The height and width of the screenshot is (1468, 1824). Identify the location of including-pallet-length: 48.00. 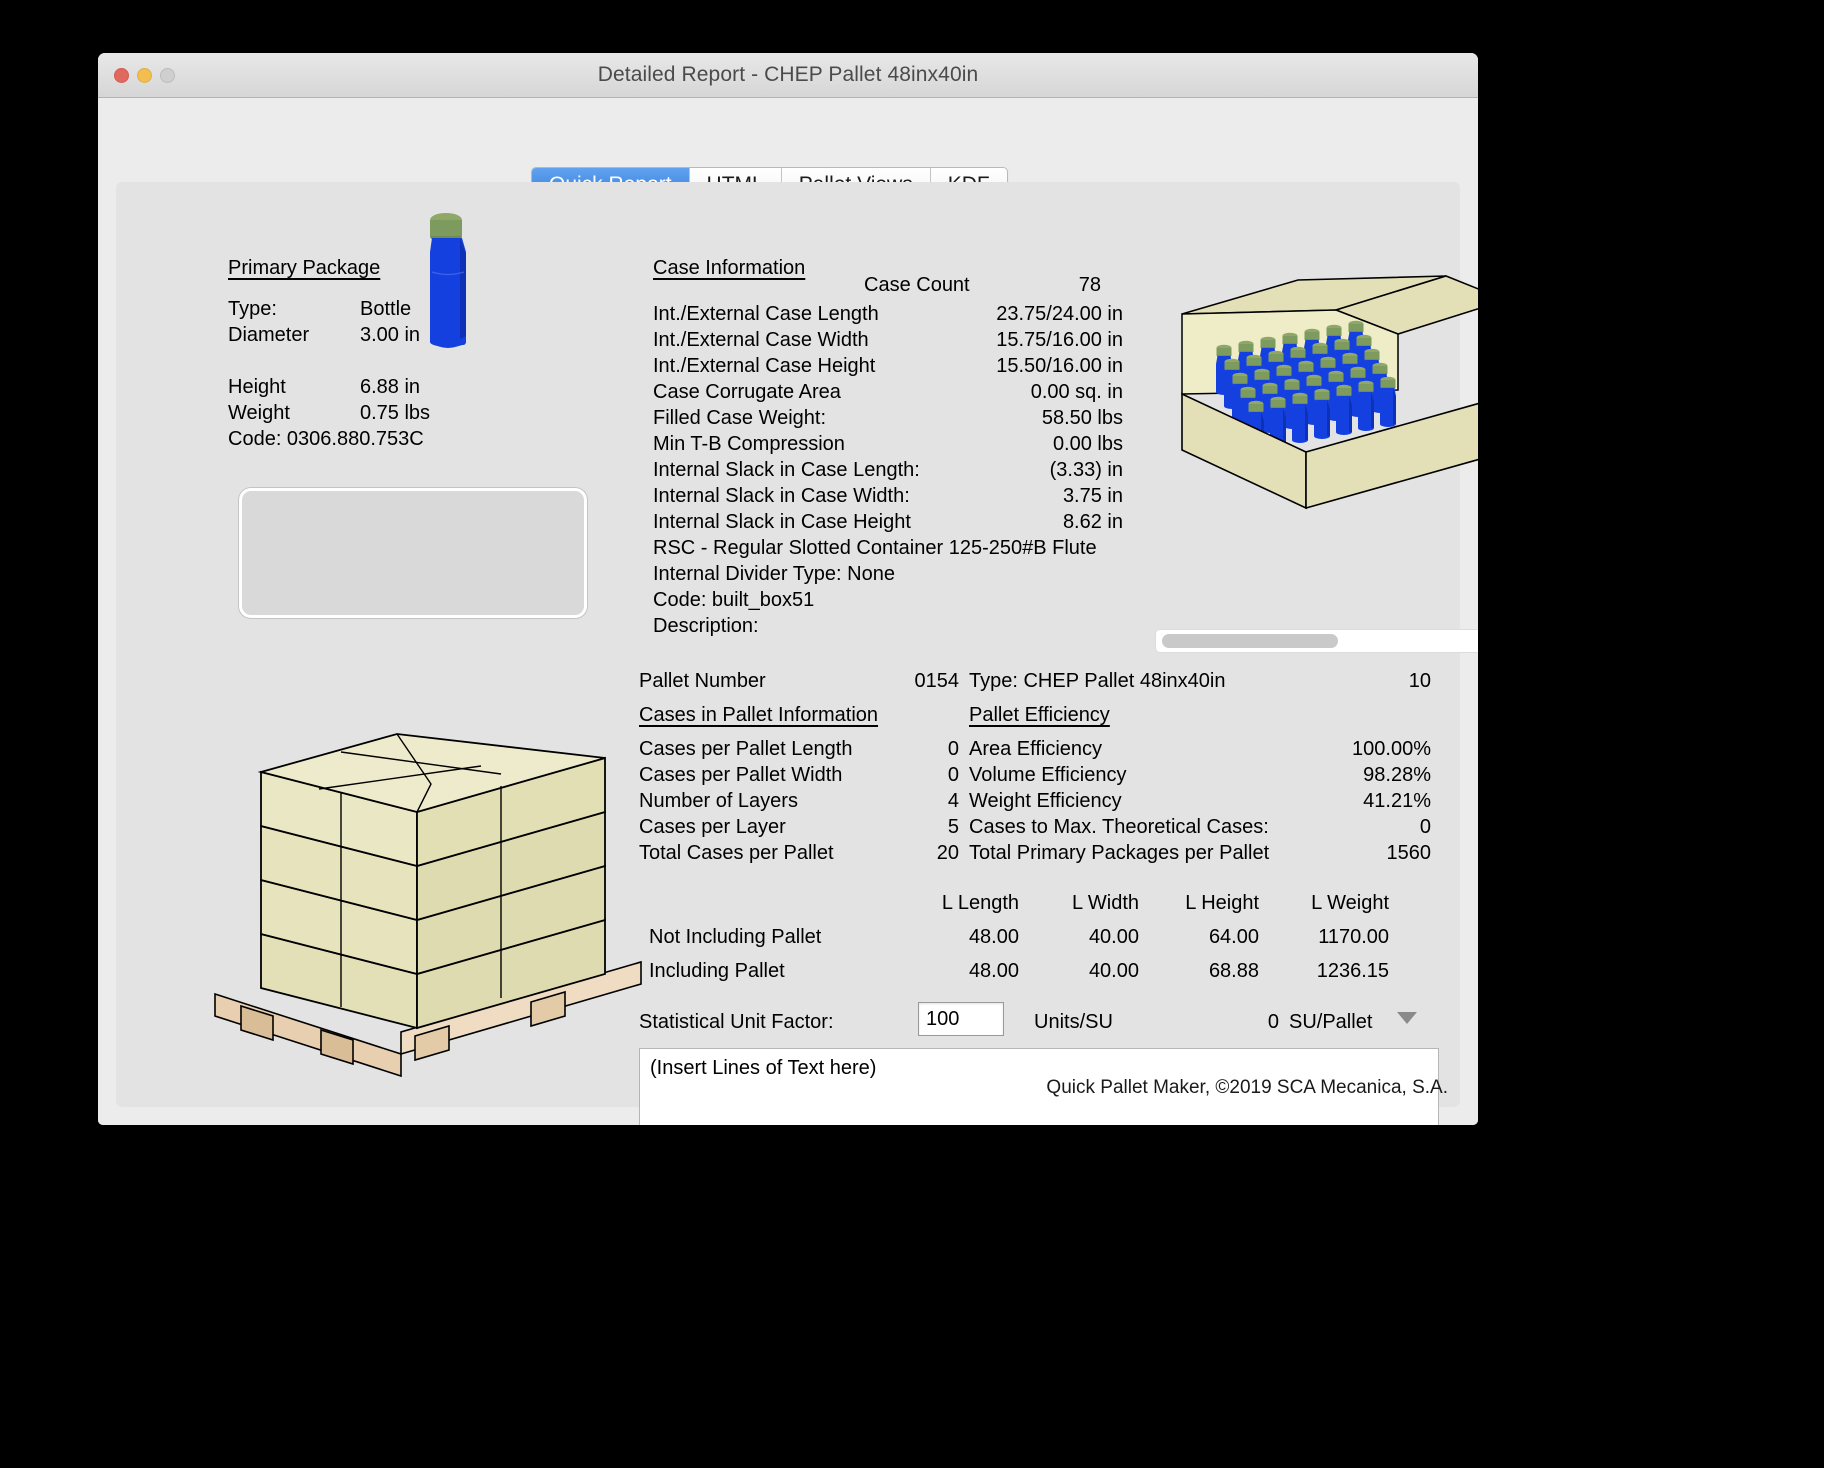
(993, 971).